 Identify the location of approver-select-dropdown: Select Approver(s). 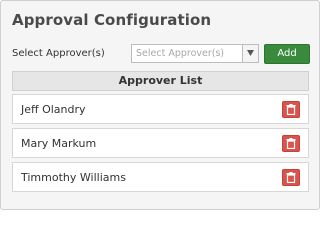
(195, 53).